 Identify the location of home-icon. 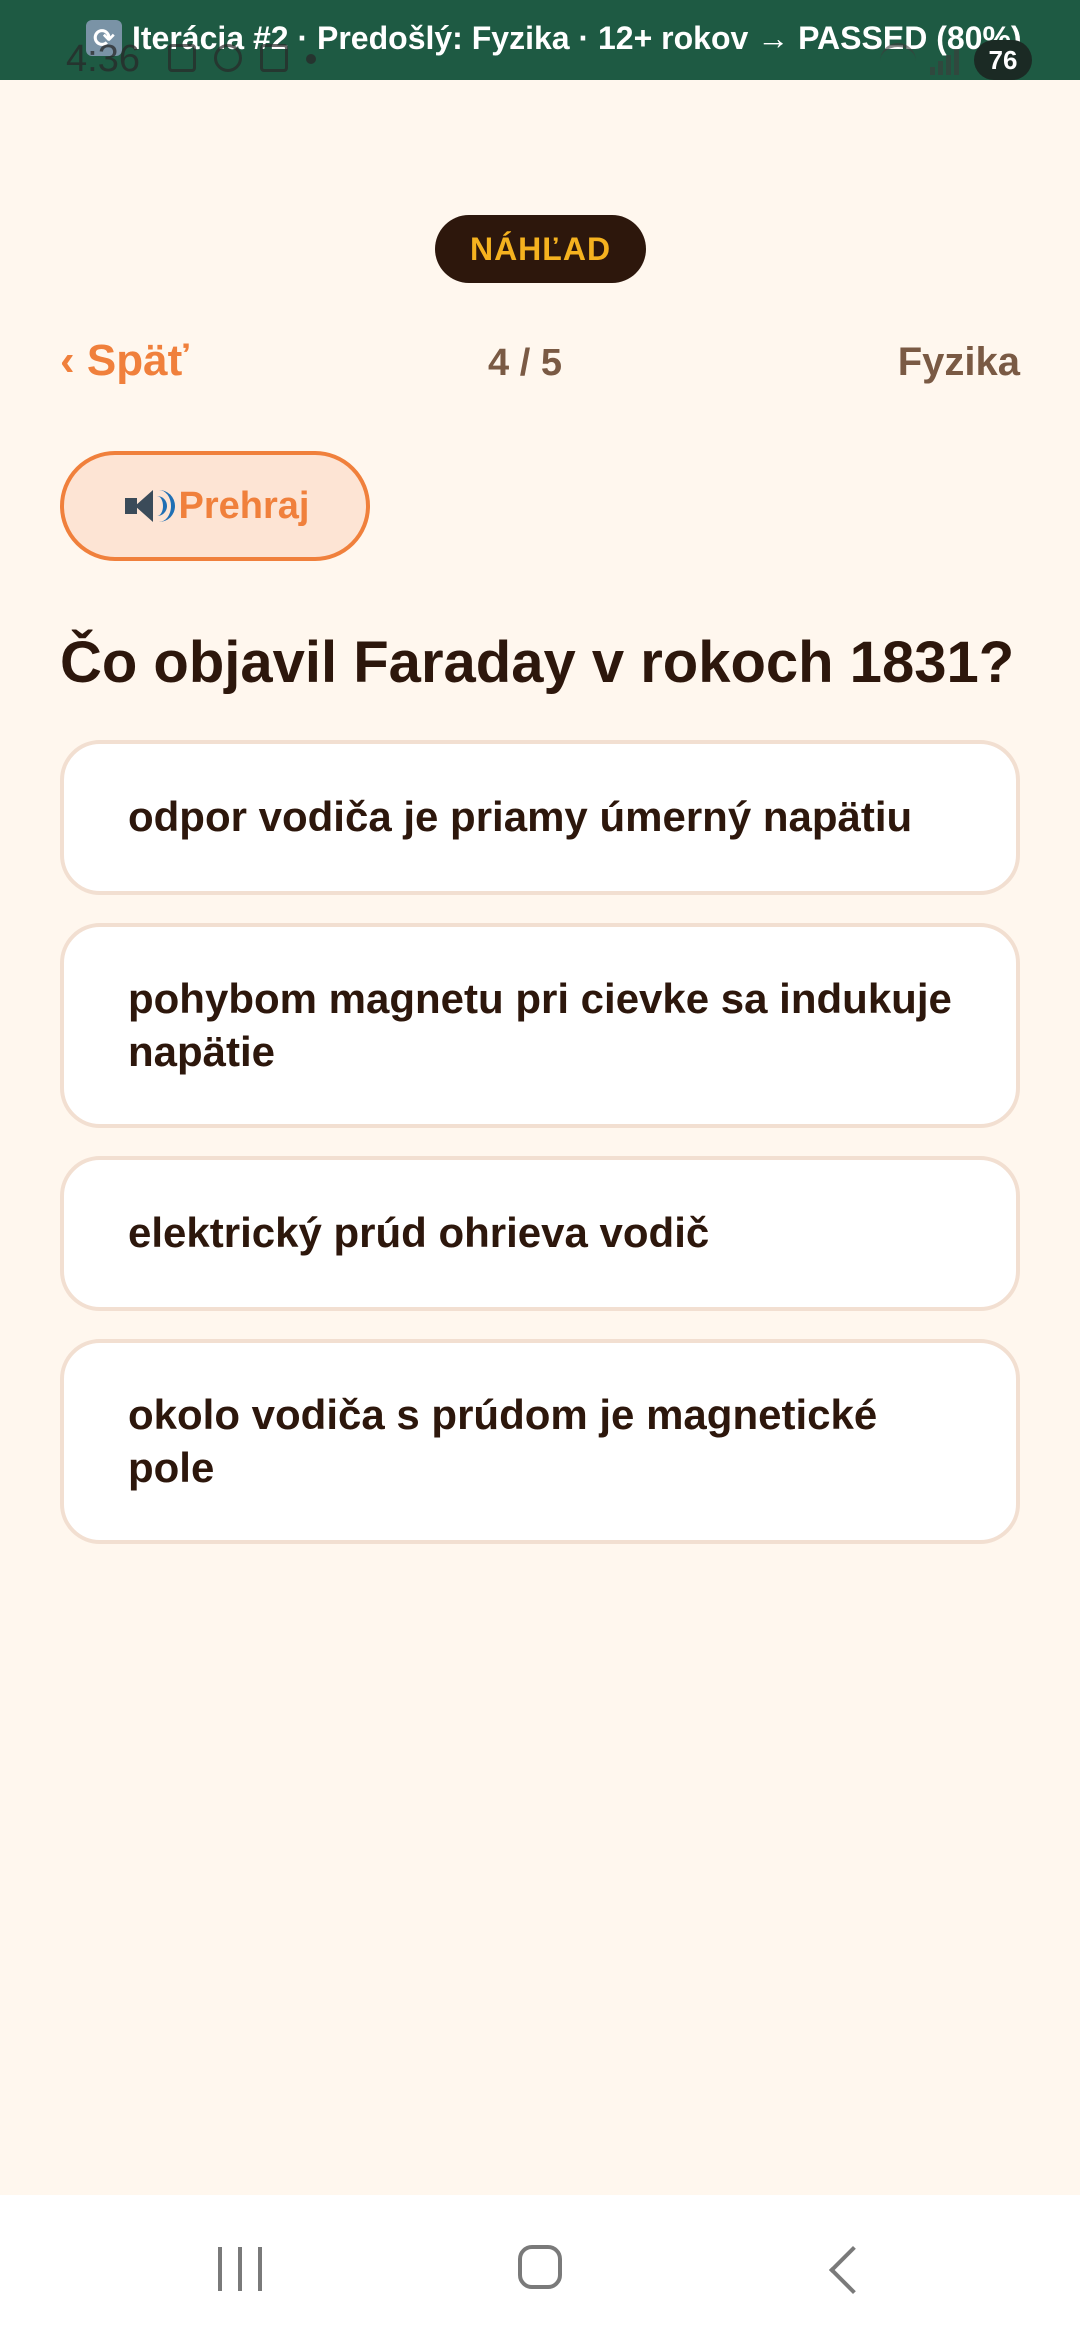
(540, 2267).